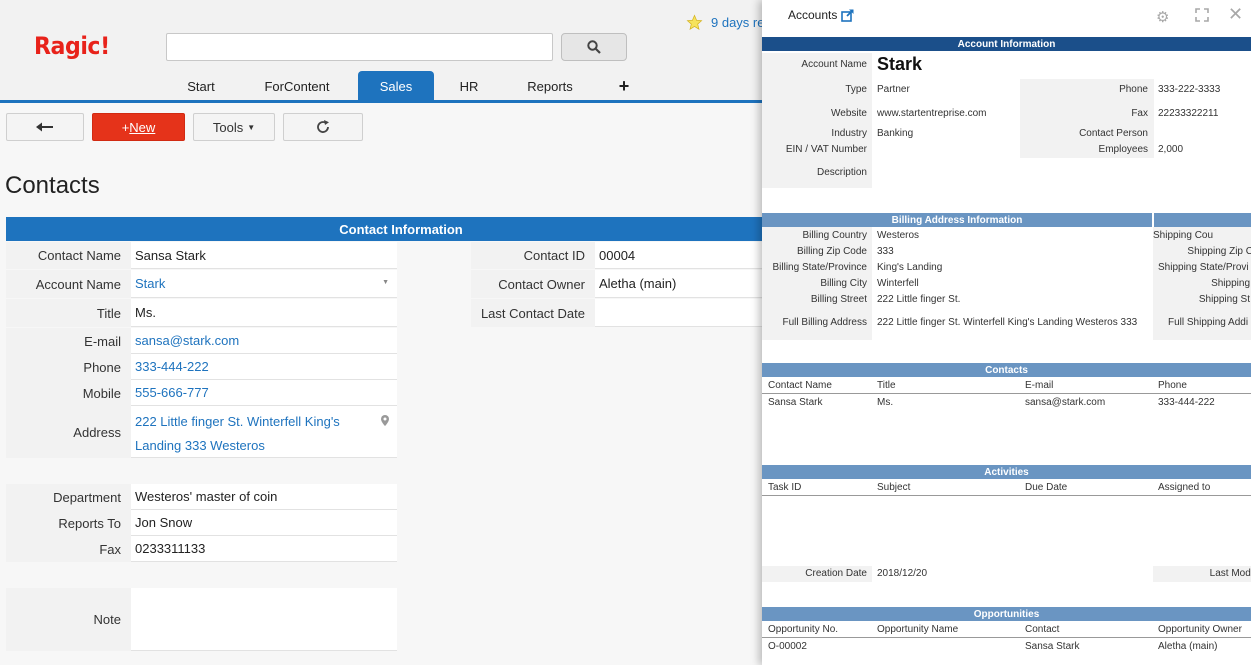  What do you see at coordinates (266, 422) in the screenshot?
I see `address-line-1: 222 Little finger St. Winterfell King's` at bounding box center [266, 422].